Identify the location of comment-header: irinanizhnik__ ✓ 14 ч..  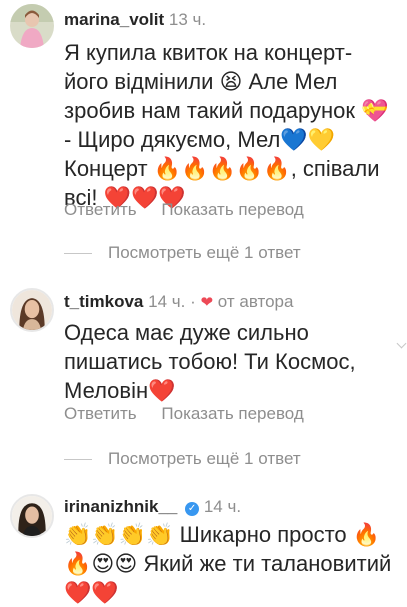
(152, 507).